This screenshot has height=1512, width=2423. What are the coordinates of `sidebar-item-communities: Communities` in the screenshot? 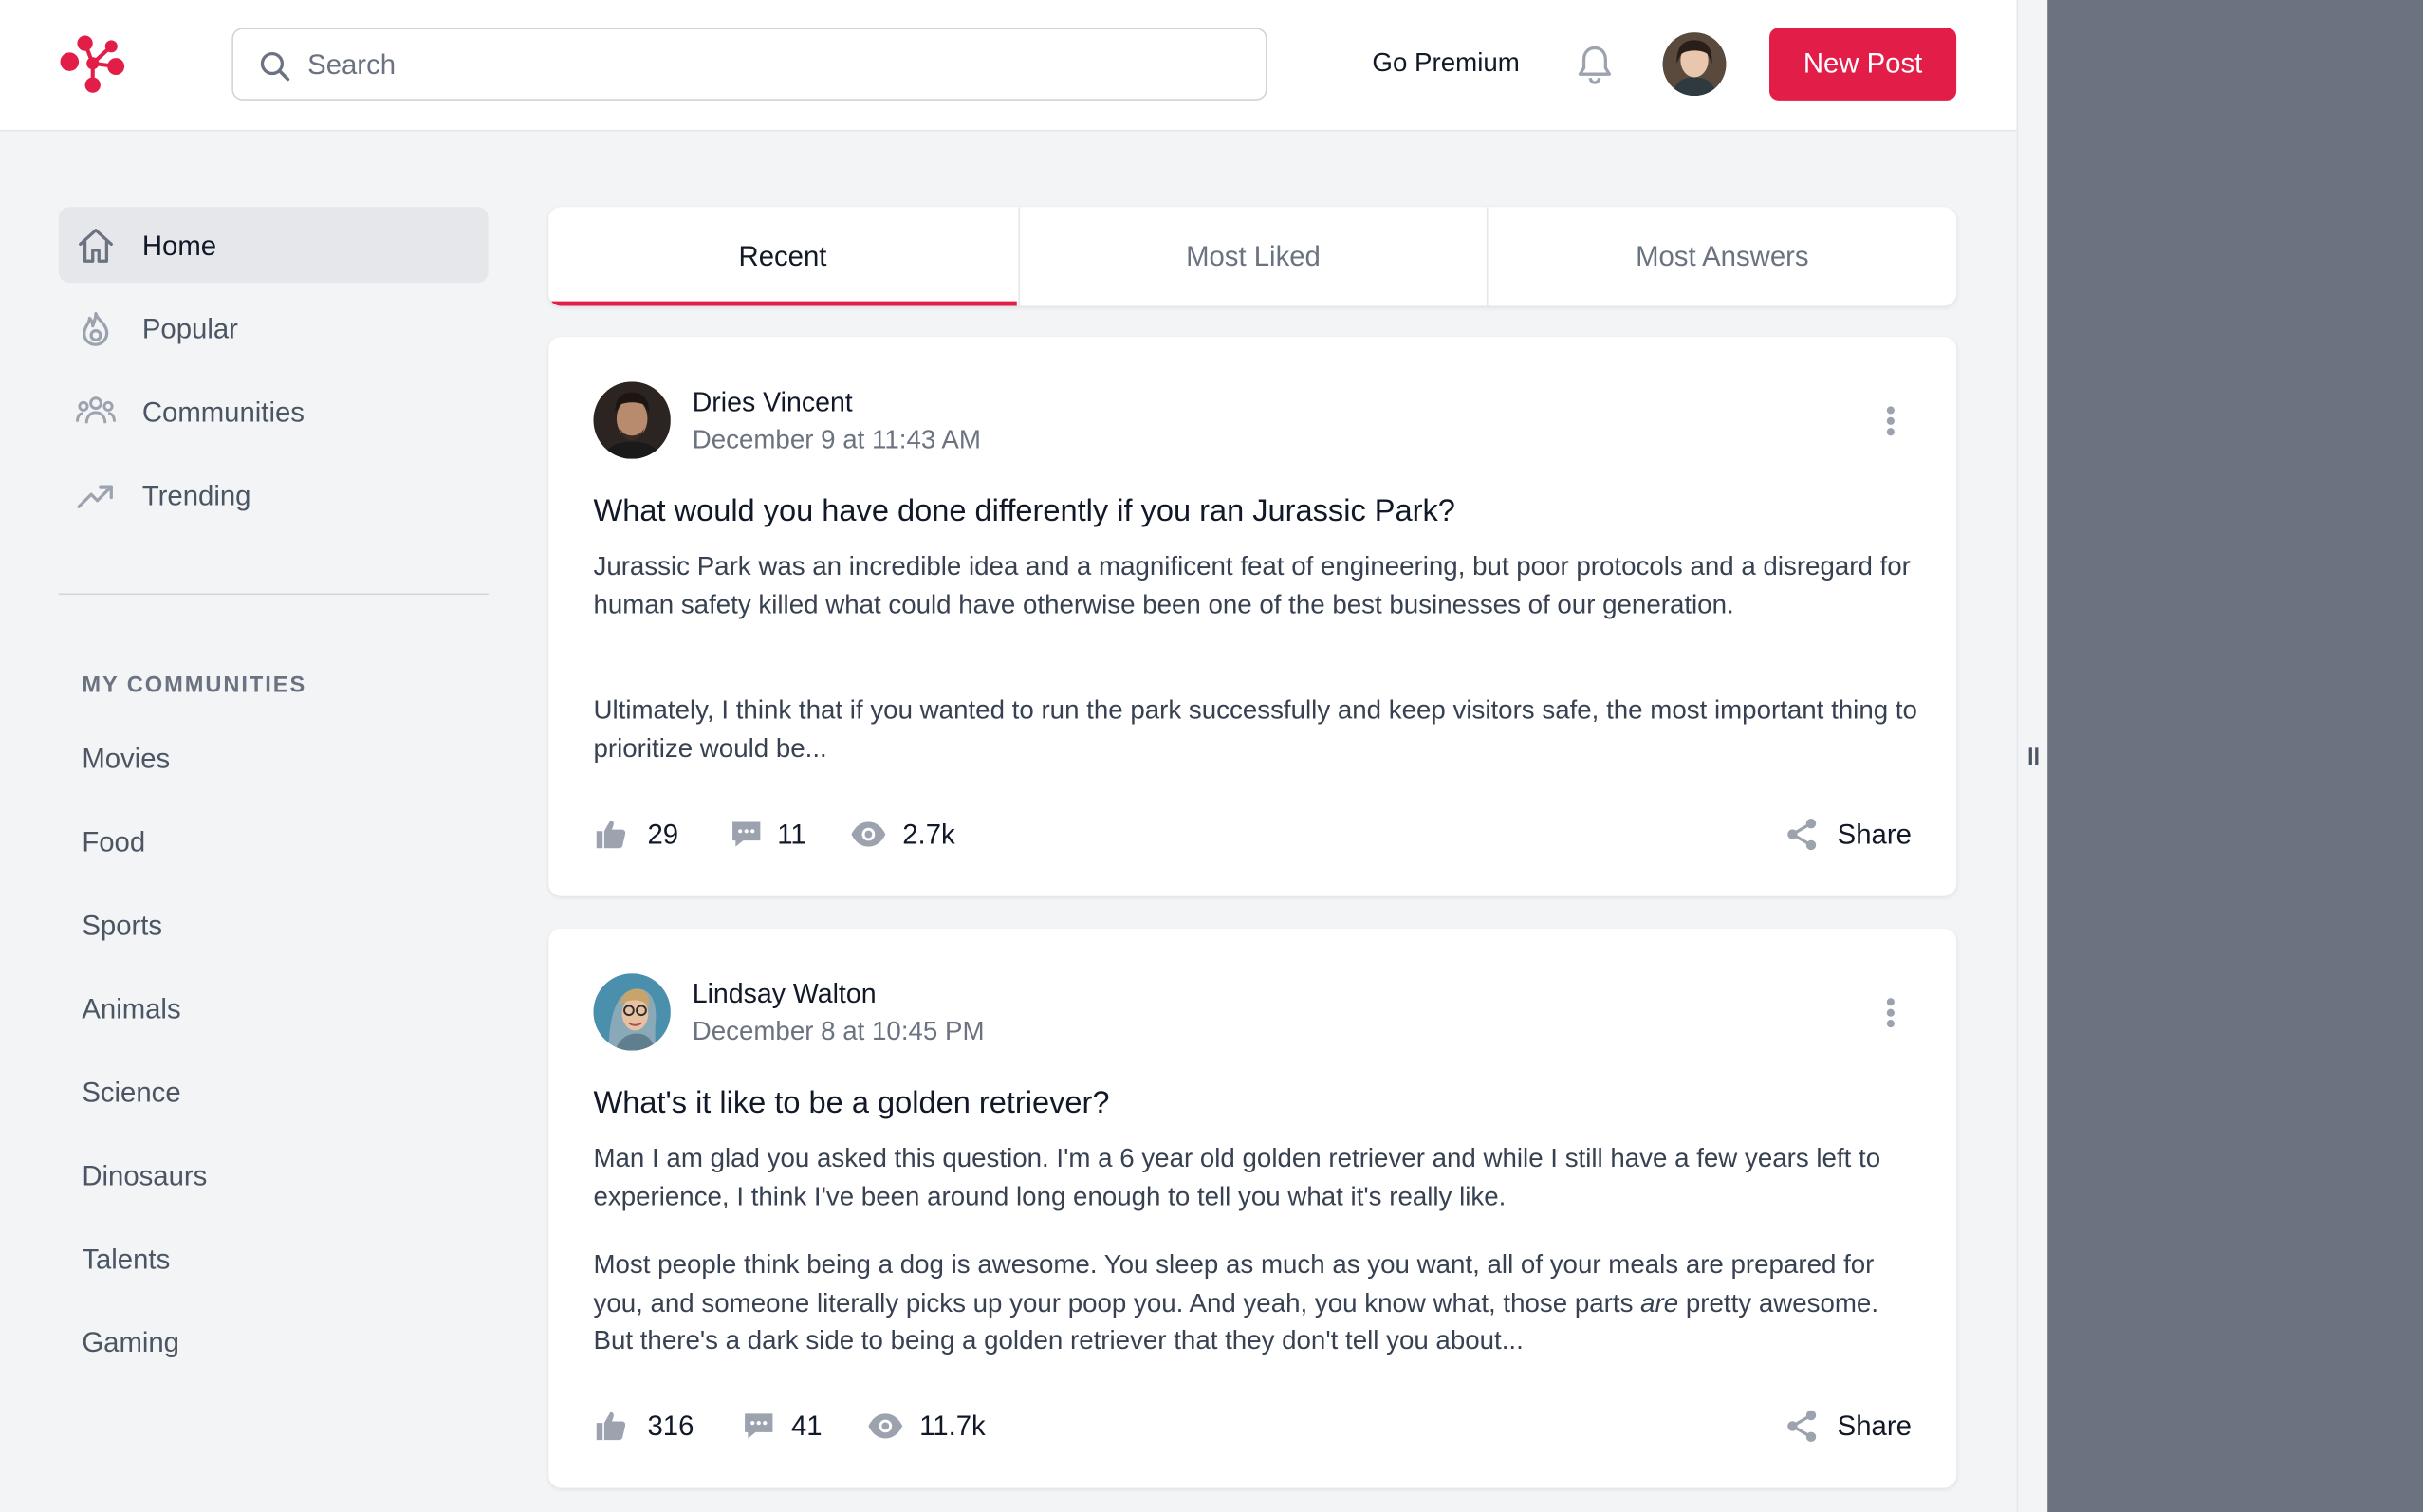 It's located at (274, 412).